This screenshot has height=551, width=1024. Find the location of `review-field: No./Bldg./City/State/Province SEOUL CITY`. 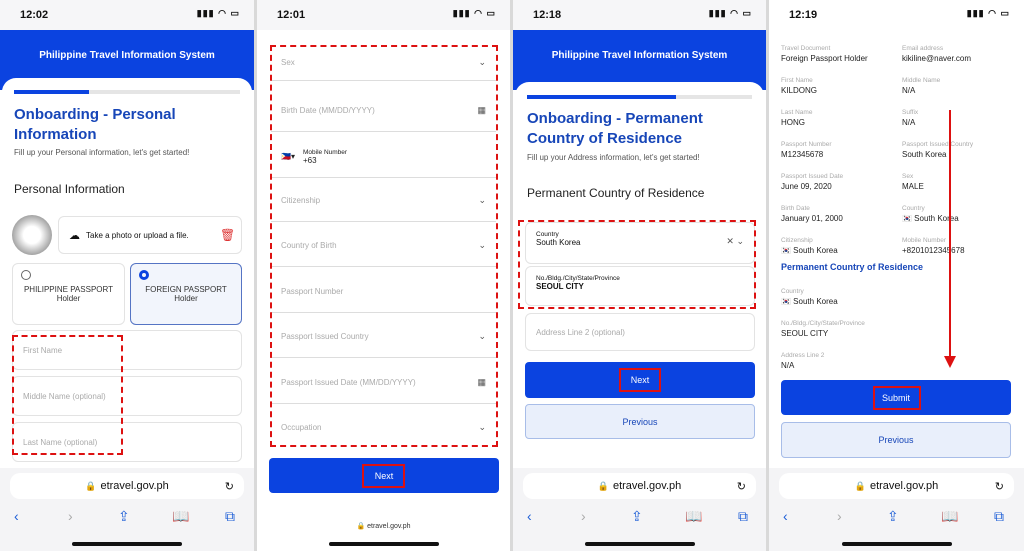

review-field: No./Bldg./City/State/Province SEOUL CITY is located at coordinates (823, 329).